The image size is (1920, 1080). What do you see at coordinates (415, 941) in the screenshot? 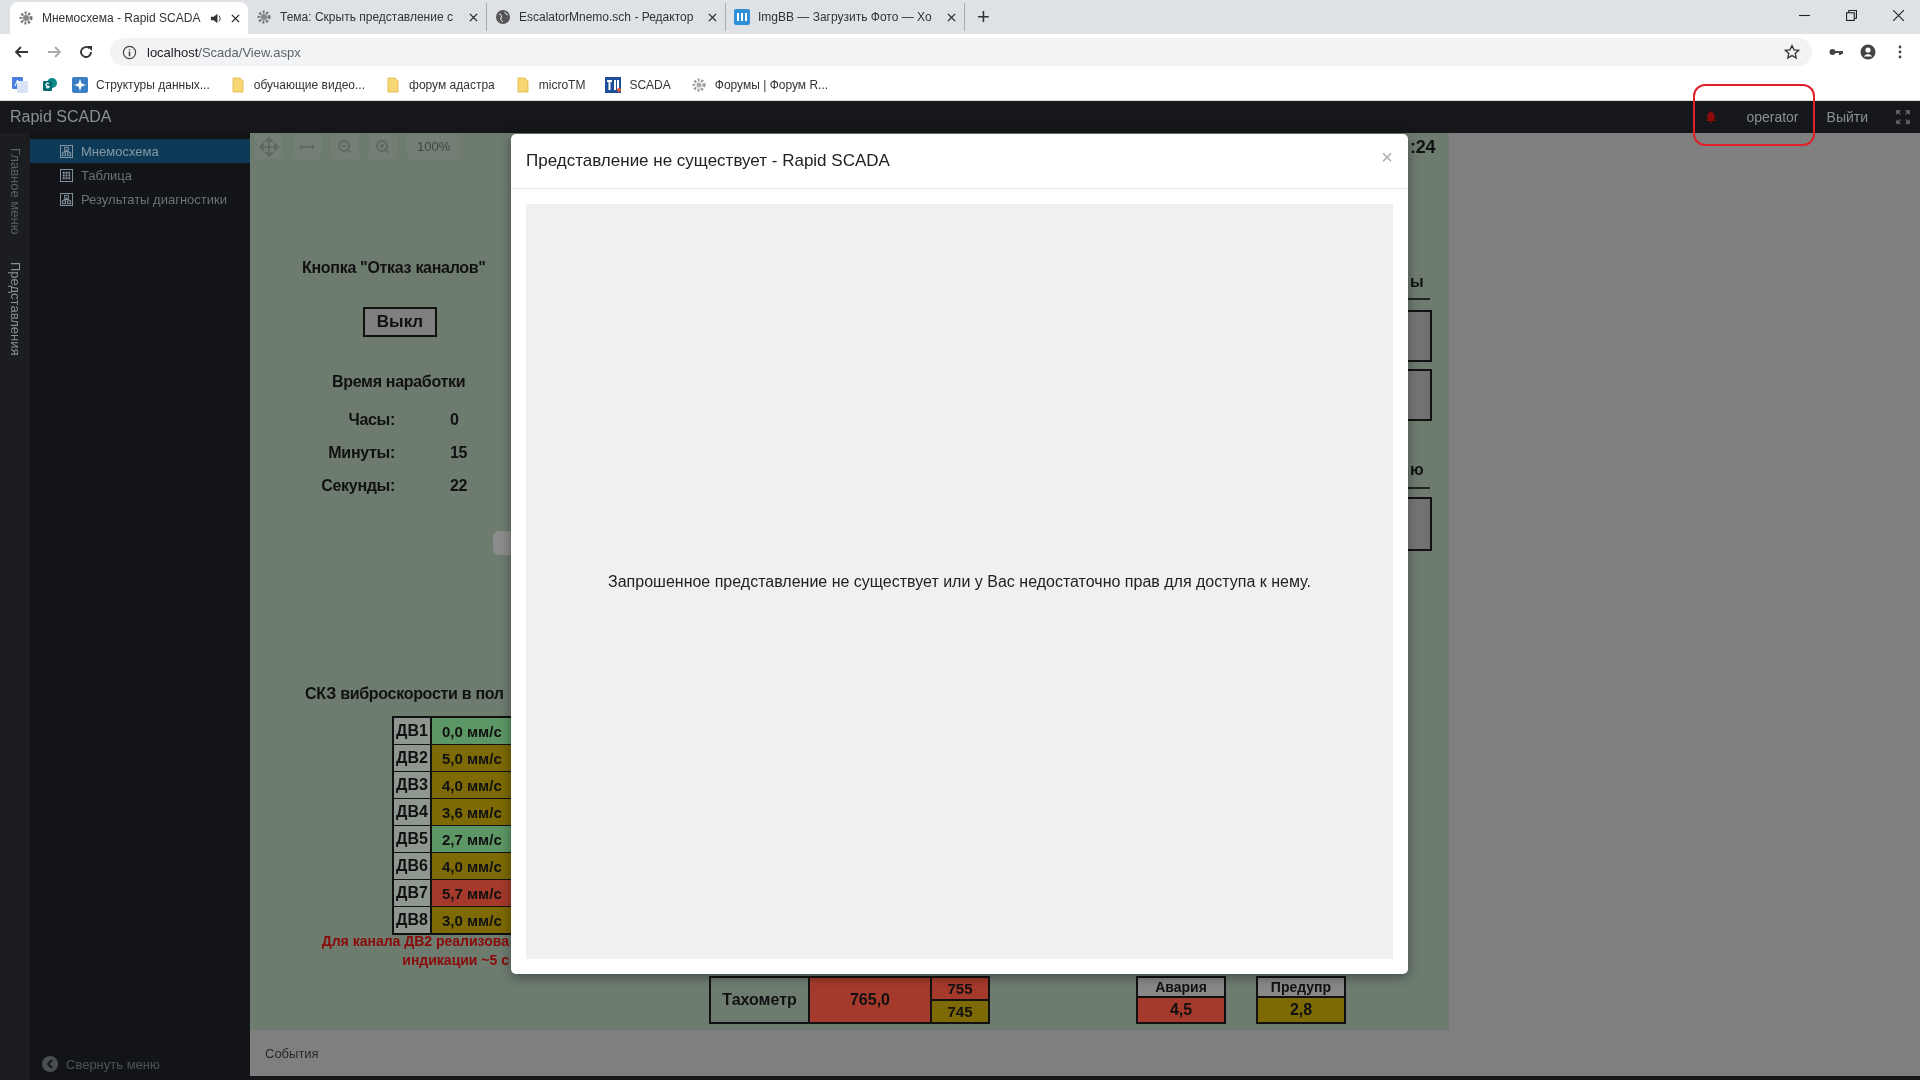
I see `note-text: Для канала ДВ2 реализова` at bounding box center [415, 941].